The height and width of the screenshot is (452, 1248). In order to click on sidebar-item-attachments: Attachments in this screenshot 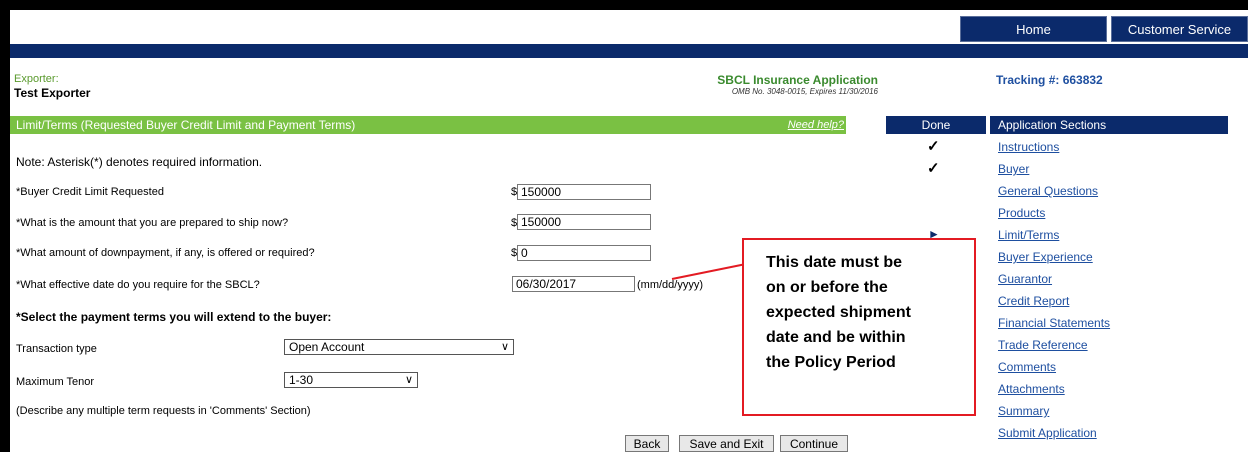, I will do `click(1031, 389)`.